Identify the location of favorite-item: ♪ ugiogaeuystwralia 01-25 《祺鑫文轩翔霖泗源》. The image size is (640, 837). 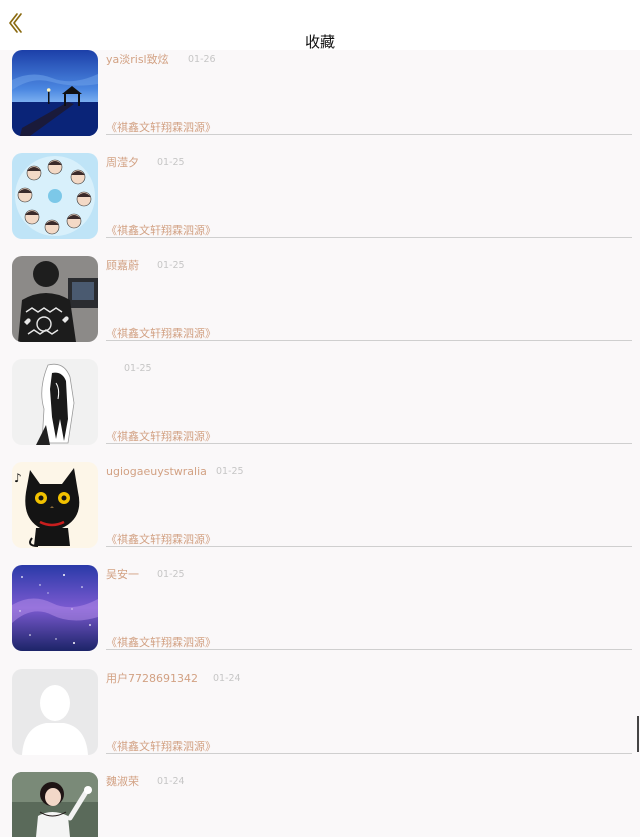
(320, 507).